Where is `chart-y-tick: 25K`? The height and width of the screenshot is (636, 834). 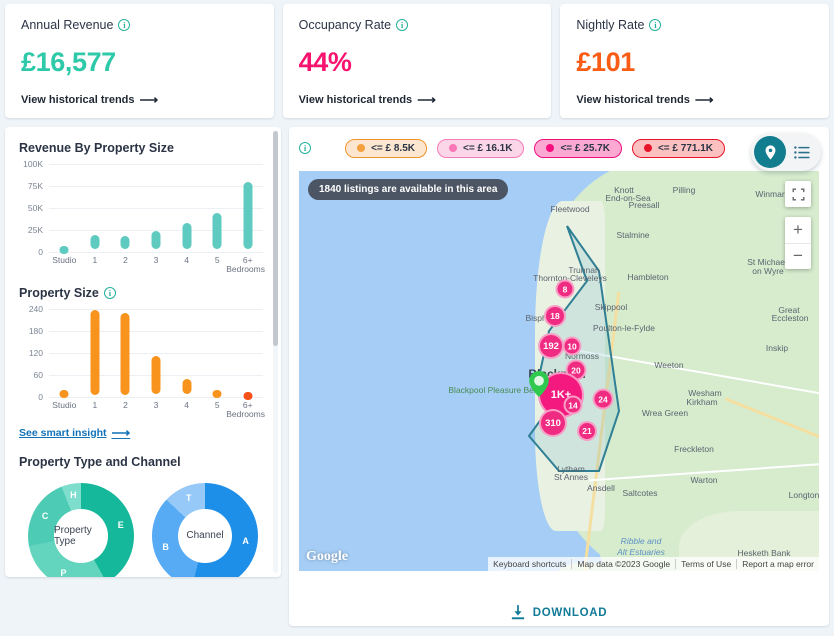 chart-y-tick: 25K is located at coordinates (35, 230).